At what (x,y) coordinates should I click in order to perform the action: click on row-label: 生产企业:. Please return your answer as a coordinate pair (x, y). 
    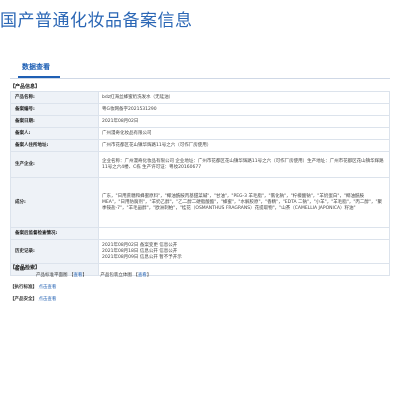
    Looking at the image, I should click on (54, 164).